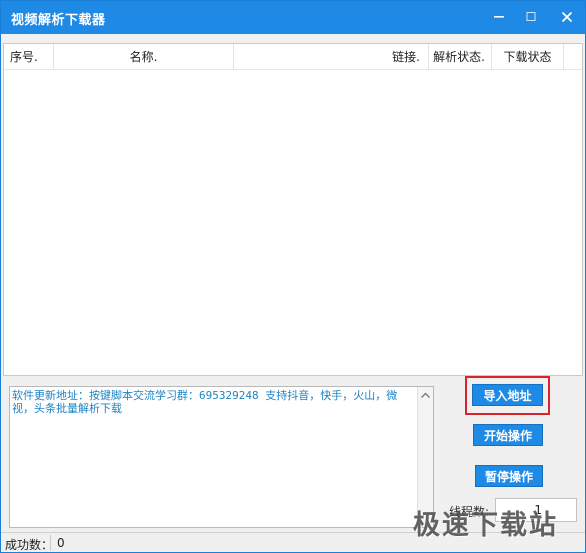 The width and height of the screenshot is (586, 553). I want to click on scroll-up-button, so click(425, 395).